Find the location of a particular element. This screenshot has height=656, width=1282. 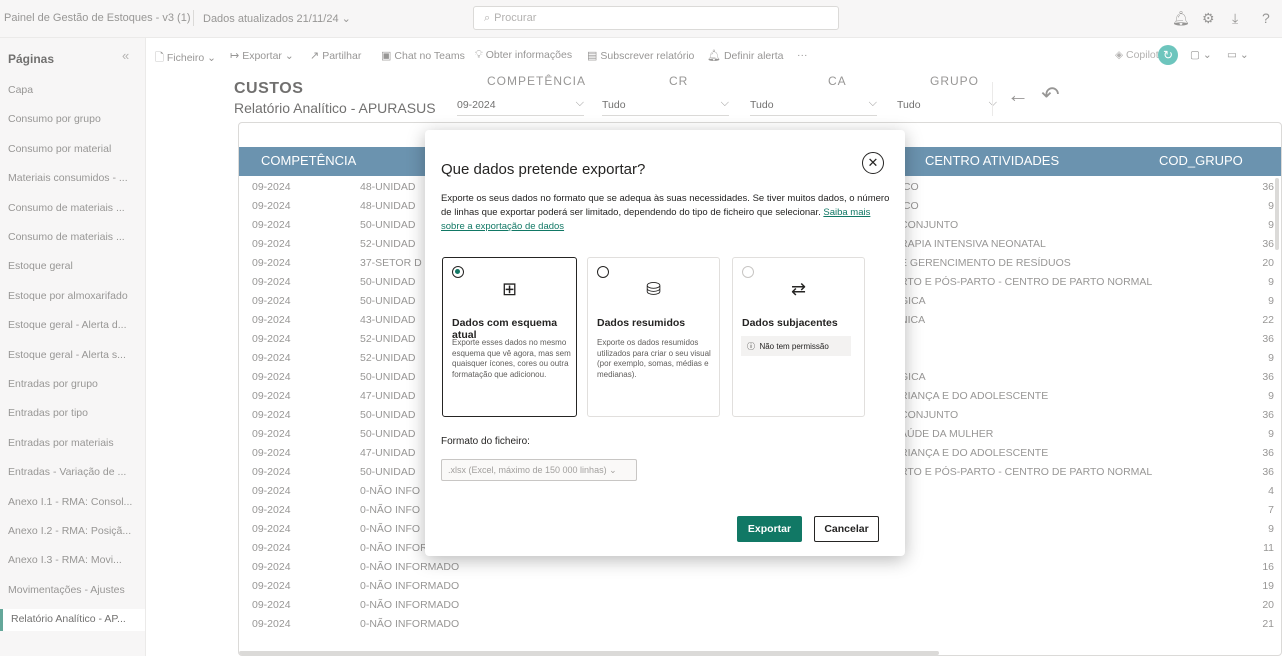

export-button: Exportar is located at coordinates (769, 529).